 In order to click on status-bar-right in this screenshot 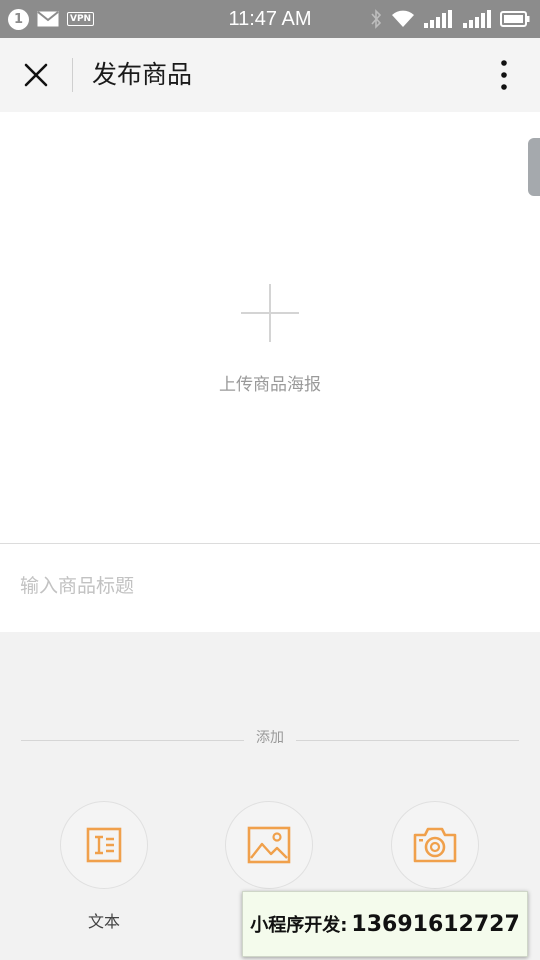, I will do `click(450, 19)`.